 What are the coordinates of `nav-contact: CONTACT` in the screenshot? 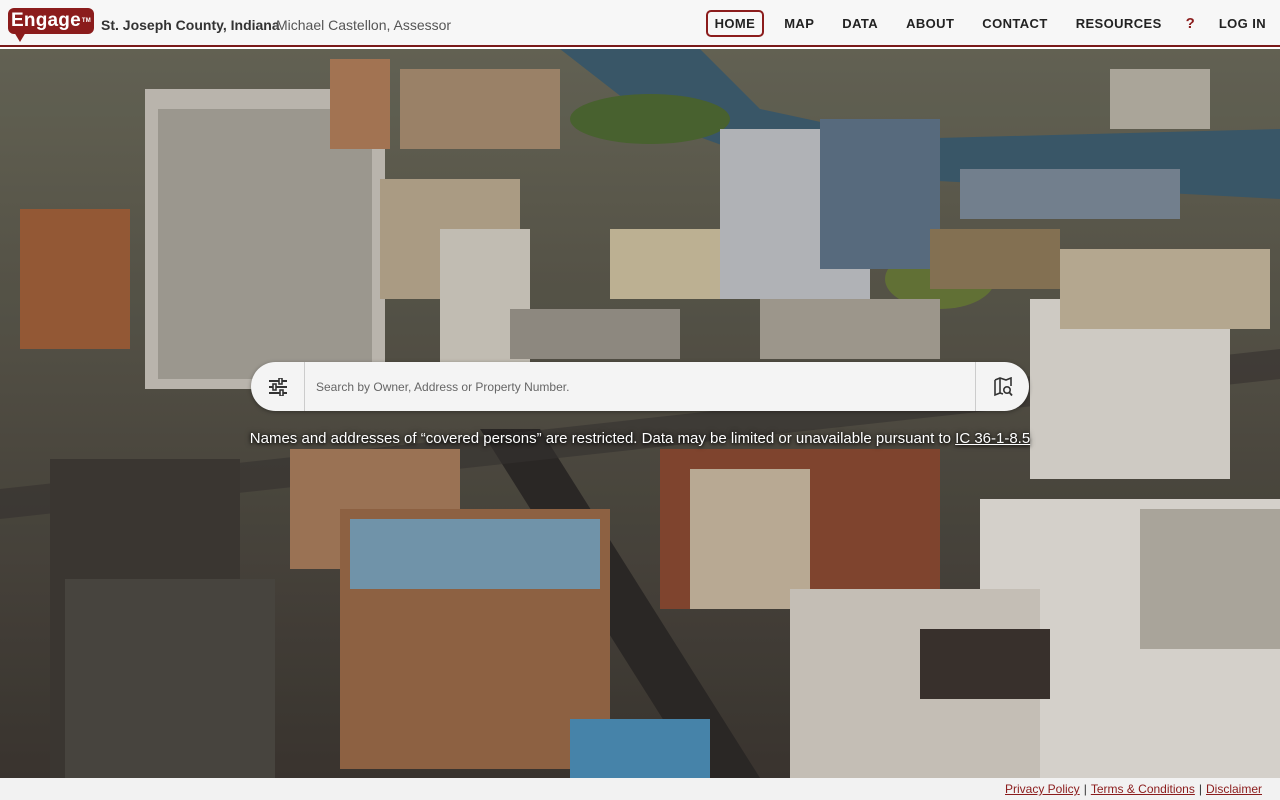 It's located at (1014, 23).